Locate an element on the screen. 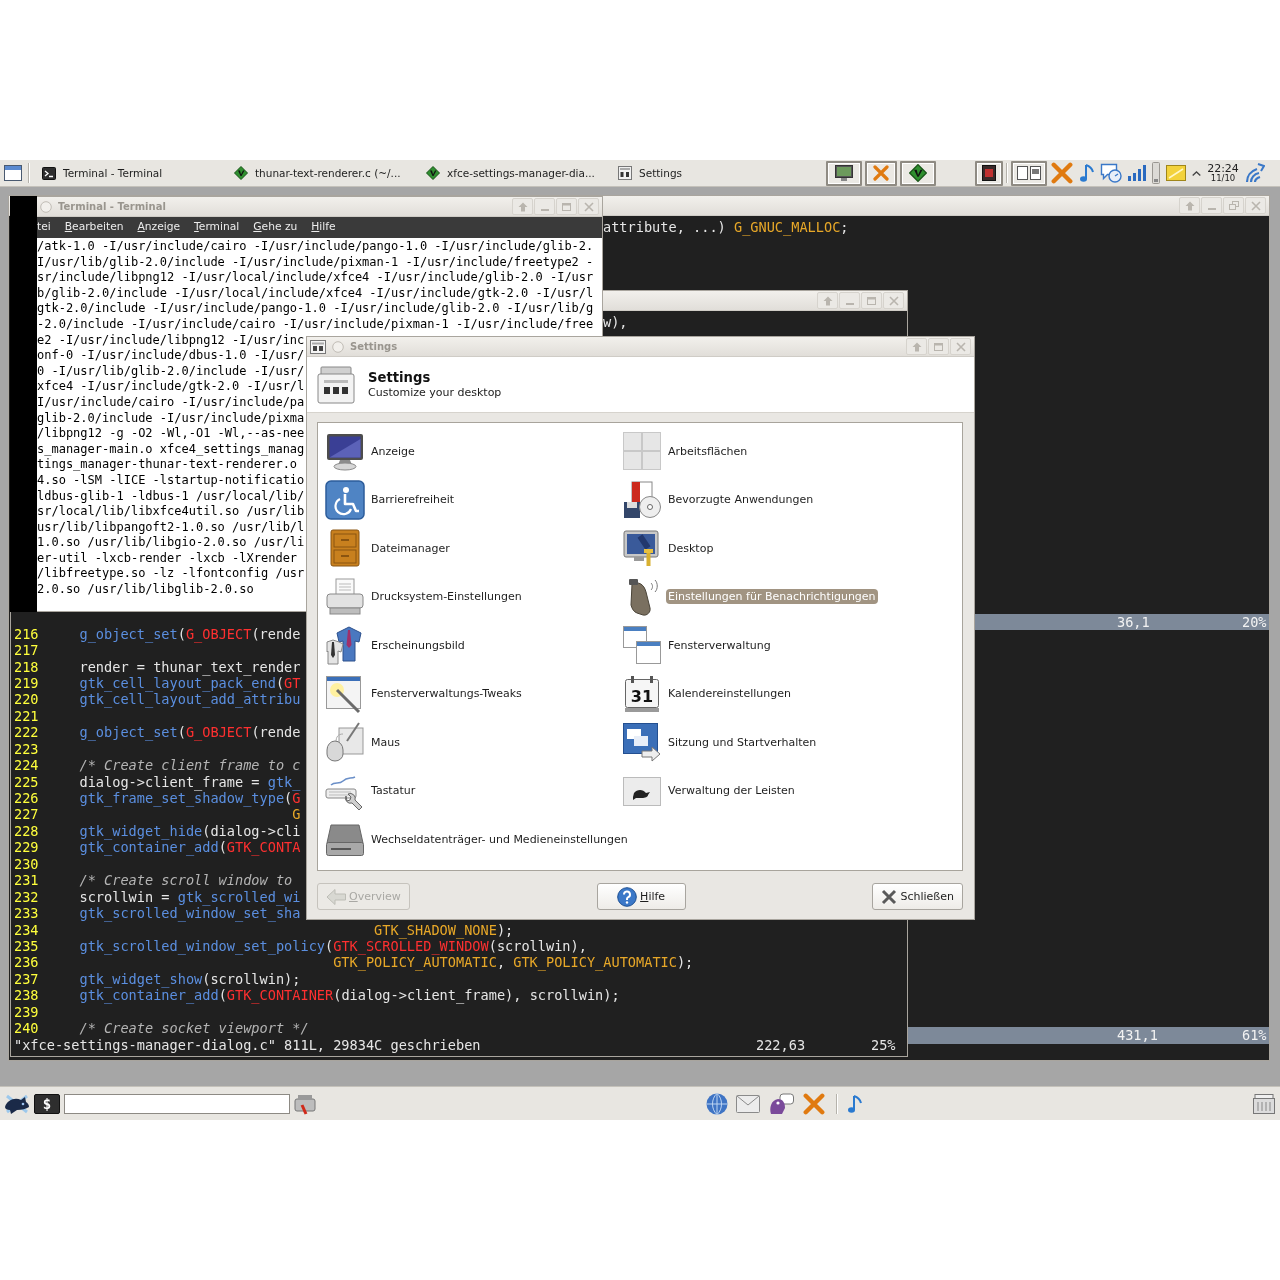 This screenshot has height=1280, width=1280. settings-item: Sitzung und Startverhalten is located at coordinates (742, 742).